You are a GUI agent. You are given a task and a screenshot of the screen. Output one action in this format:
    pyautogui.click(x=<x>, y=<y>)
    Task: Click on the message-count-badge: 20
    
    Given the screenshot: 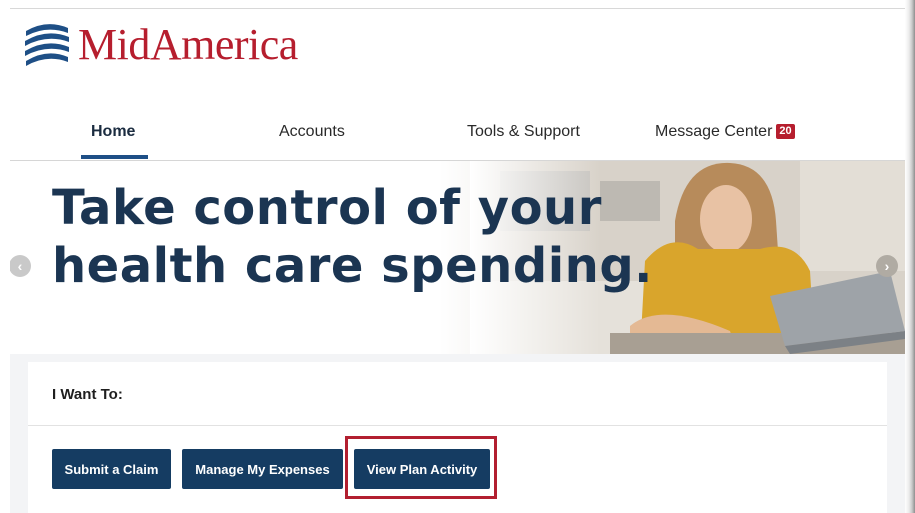 What is the action you would take?
    pyautogui.click(x=785, y=131)
    